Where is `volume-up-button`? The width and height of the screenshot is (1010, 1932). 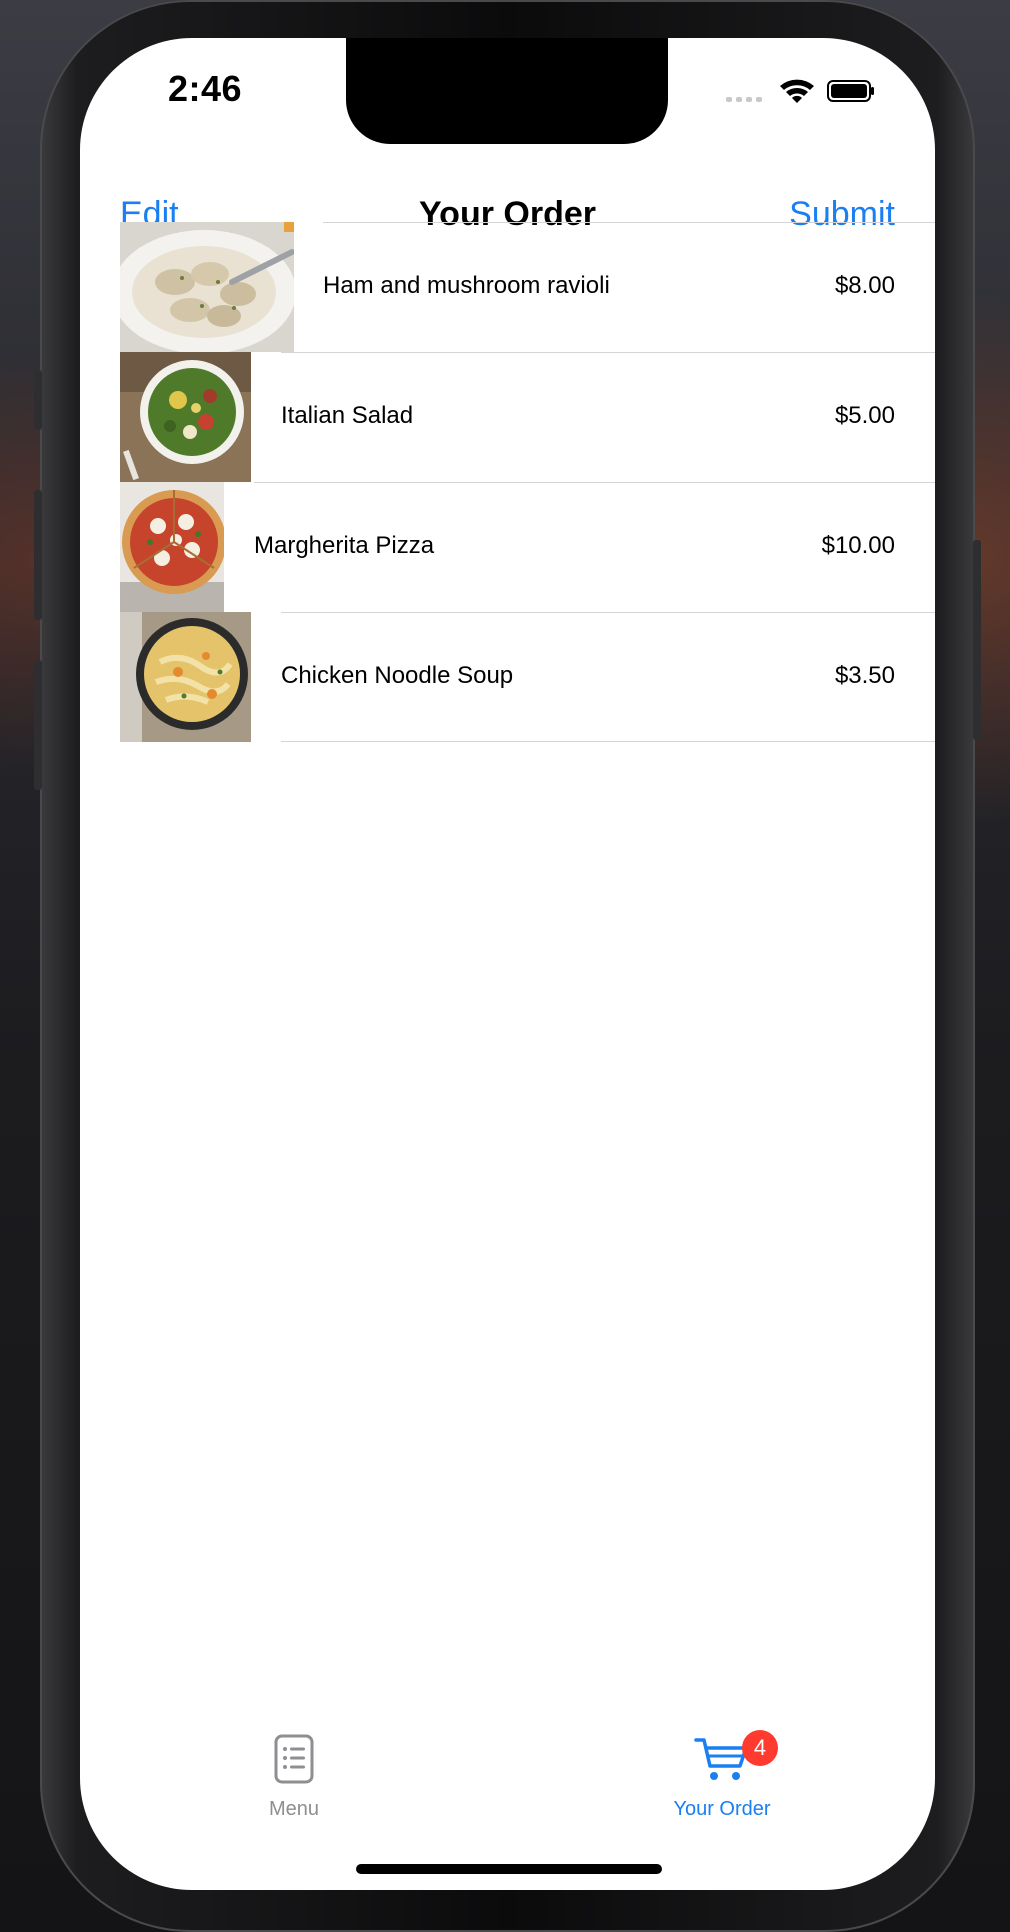 volume-up-button is located at coordinates (38, 555).